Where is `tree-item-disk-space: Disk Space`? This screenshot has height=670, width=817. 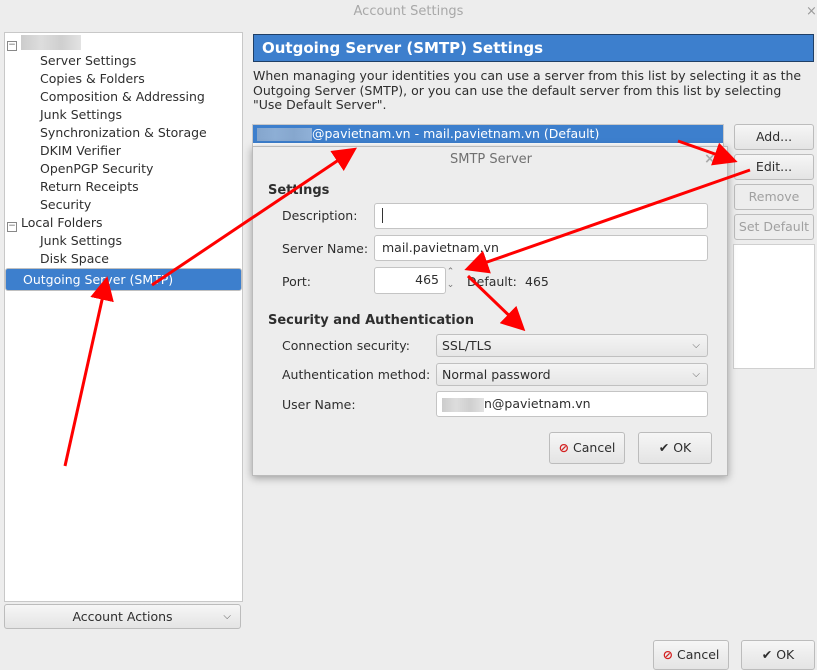
tree-item-disk-space: Disk Space is located at coordinates (74, 259).